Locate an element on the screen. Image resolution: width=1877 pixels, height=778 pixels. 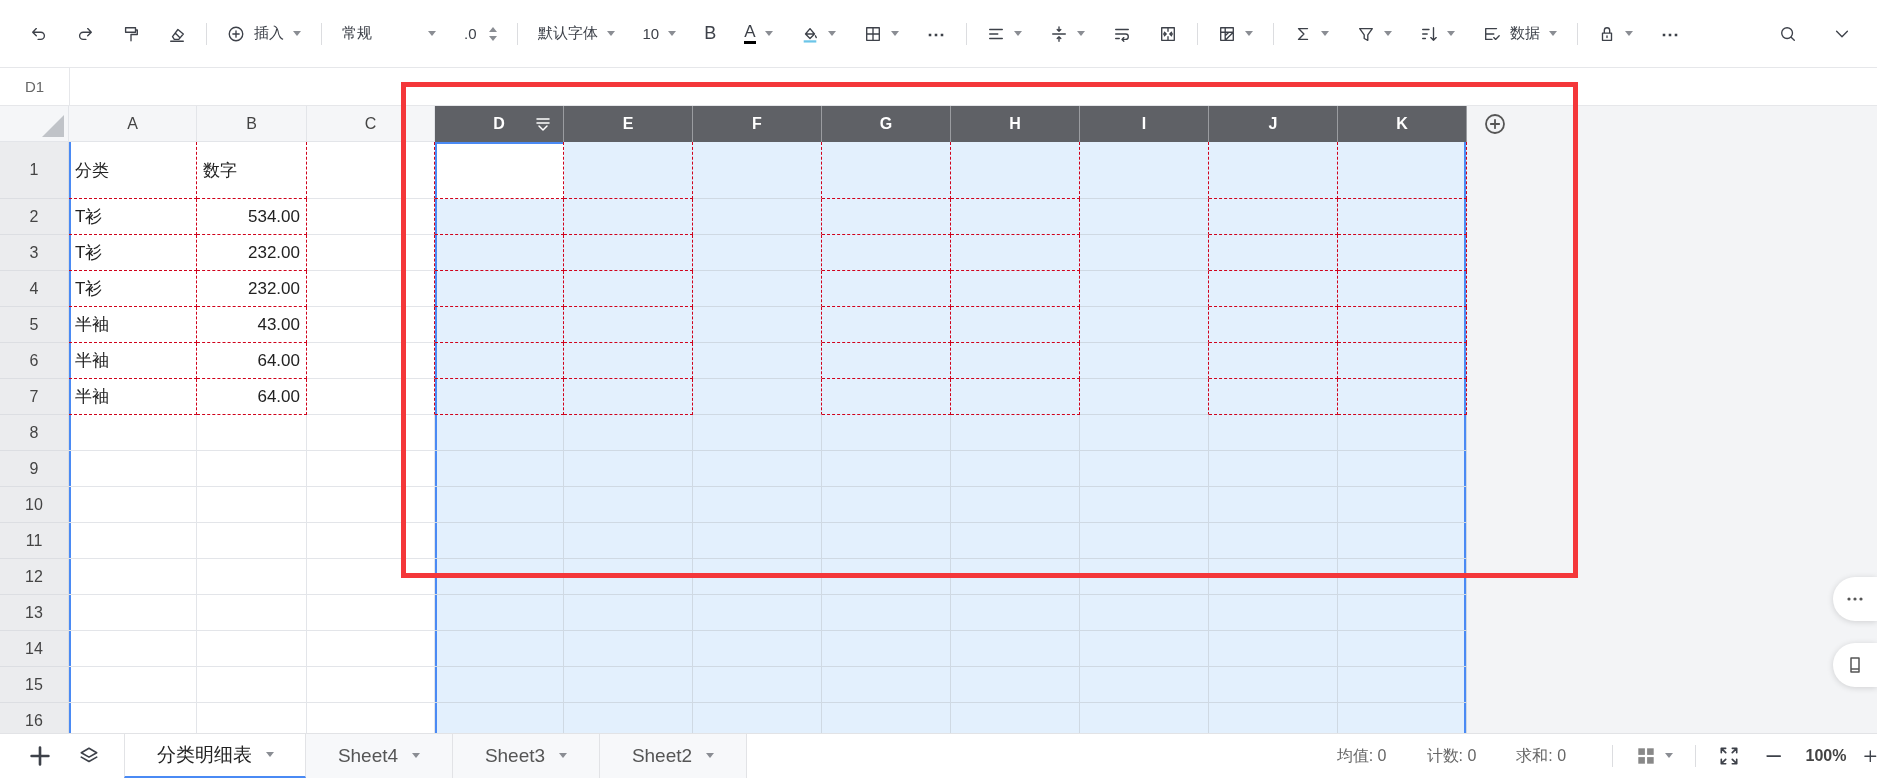
row-header: 1 is located at coordinates (34, 170).